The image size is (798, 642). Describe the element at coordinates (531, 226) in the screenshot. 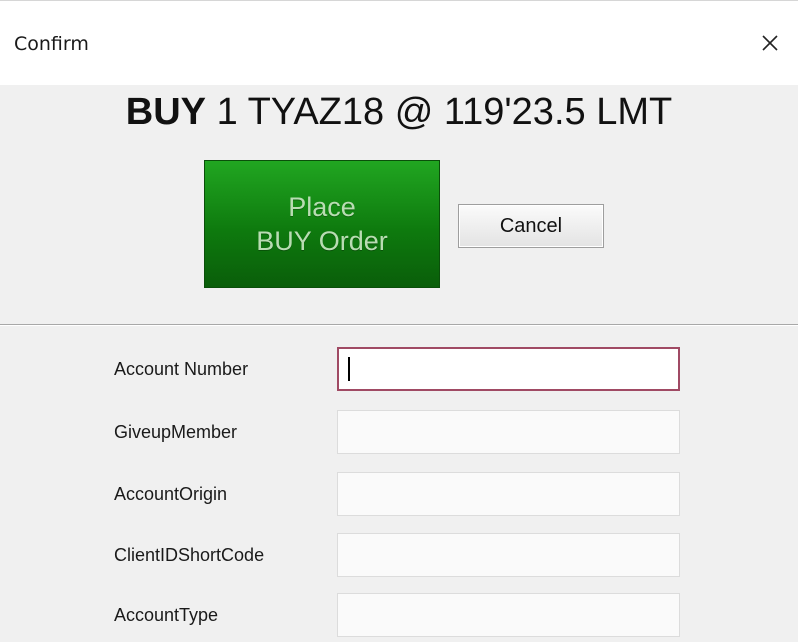

I see `cancel-button: Cancel` at that location.